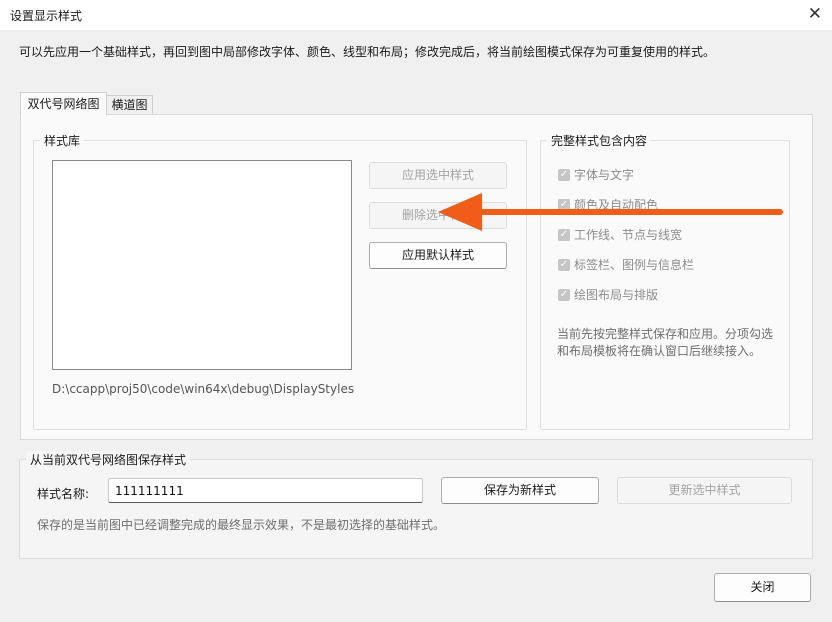  What do you see at coordinates (438, 175) in the screenshot?
I see `apply-selected-style-button: 应用选中样式` at bounding box center [438, 175].